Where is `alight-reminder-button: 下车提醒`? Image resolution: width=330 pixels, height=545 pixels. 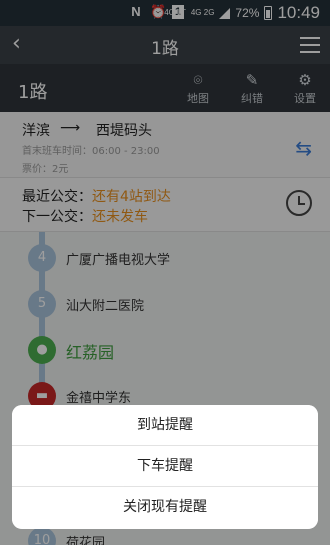 alight-reminder-button: 下车提醒 is located at coordinates (165, 466).